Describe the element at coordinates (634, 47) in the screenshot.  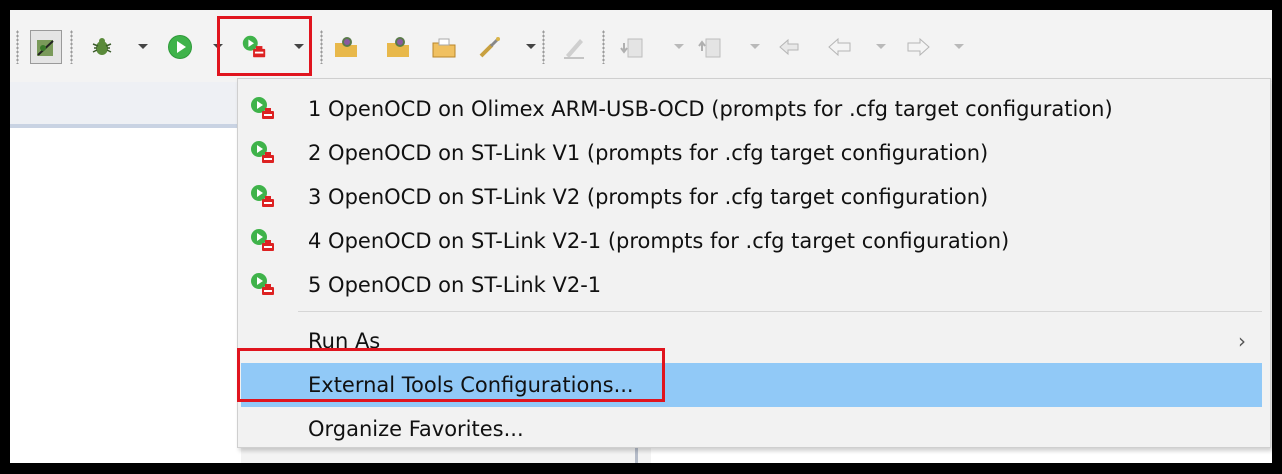
I see `next-annotation-icon` at that location.